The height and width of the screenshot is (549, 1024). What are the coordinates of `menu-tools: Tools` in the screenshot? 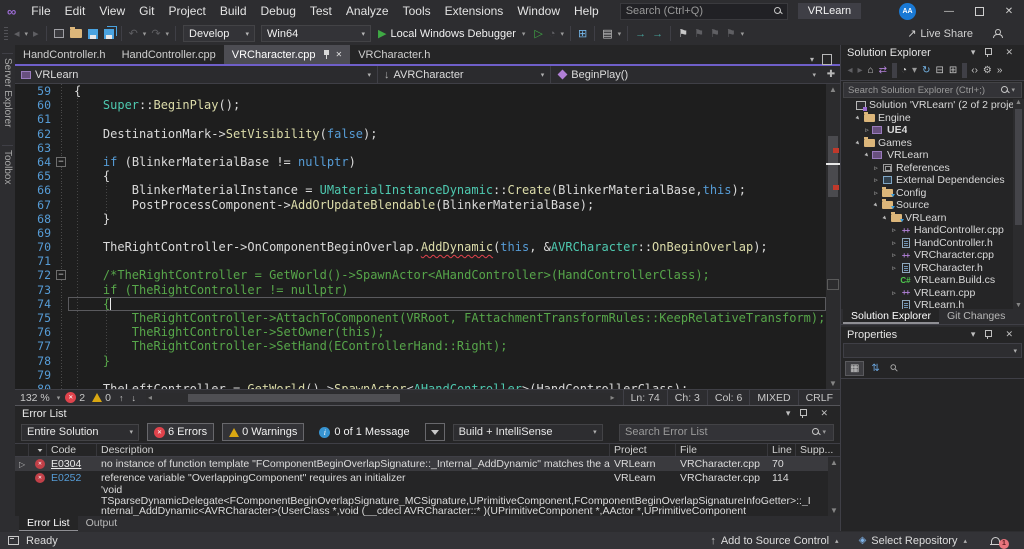 It's located at (417, 11).